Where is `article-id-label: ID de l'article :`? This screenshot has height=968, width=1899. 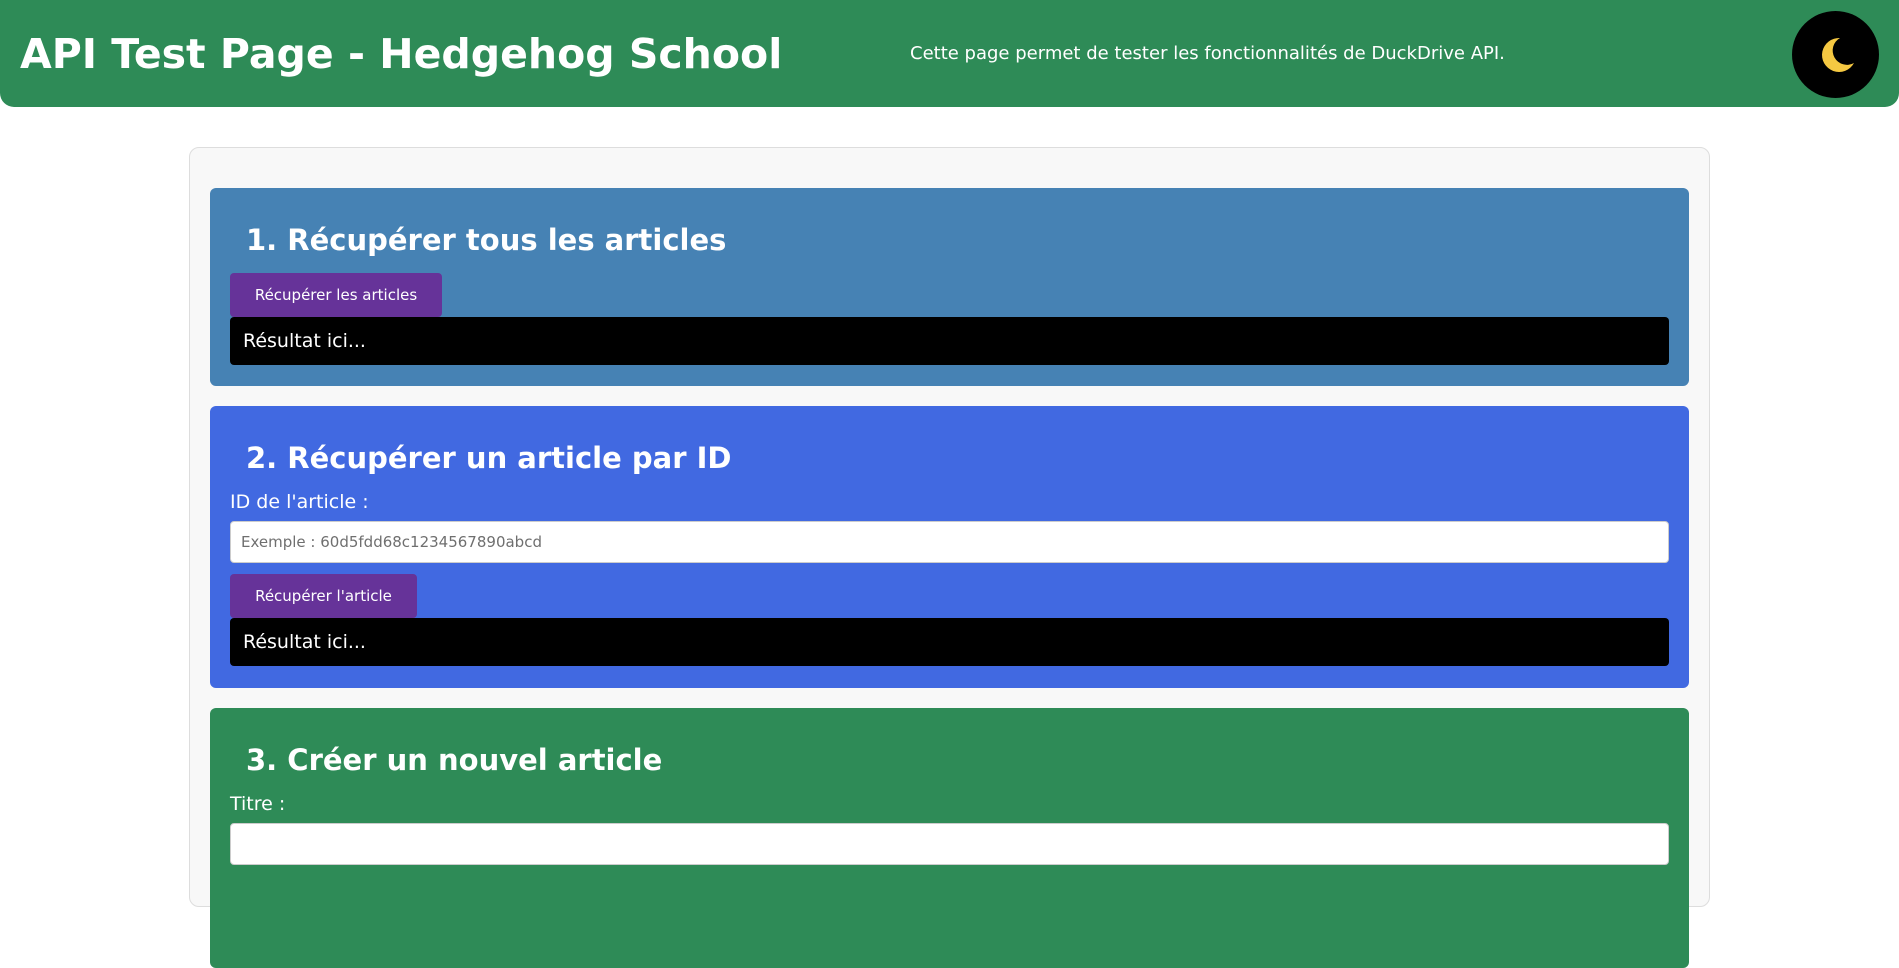
article-id-label: ID de l'article : is located at coordinates (299, 502).